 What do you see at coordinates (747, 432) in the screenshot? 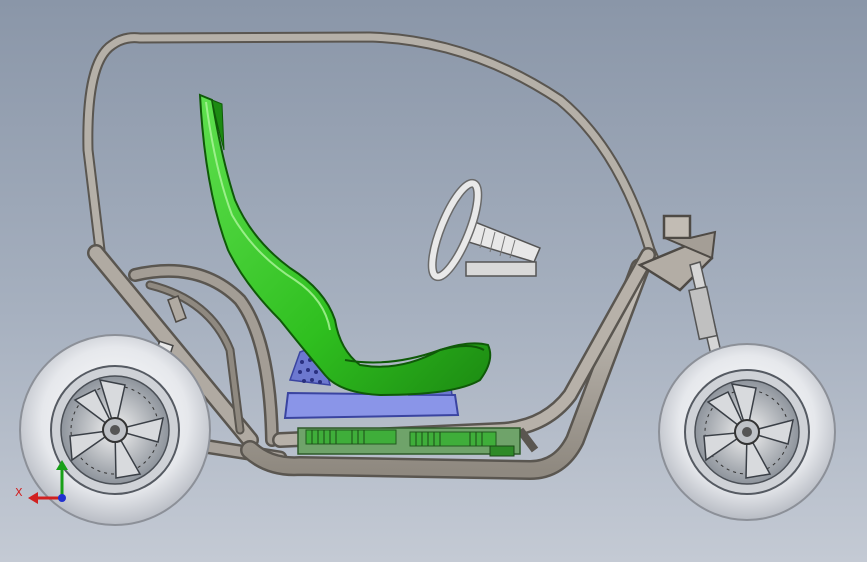
I see `front-wheel` at bounding box center [747, 432].